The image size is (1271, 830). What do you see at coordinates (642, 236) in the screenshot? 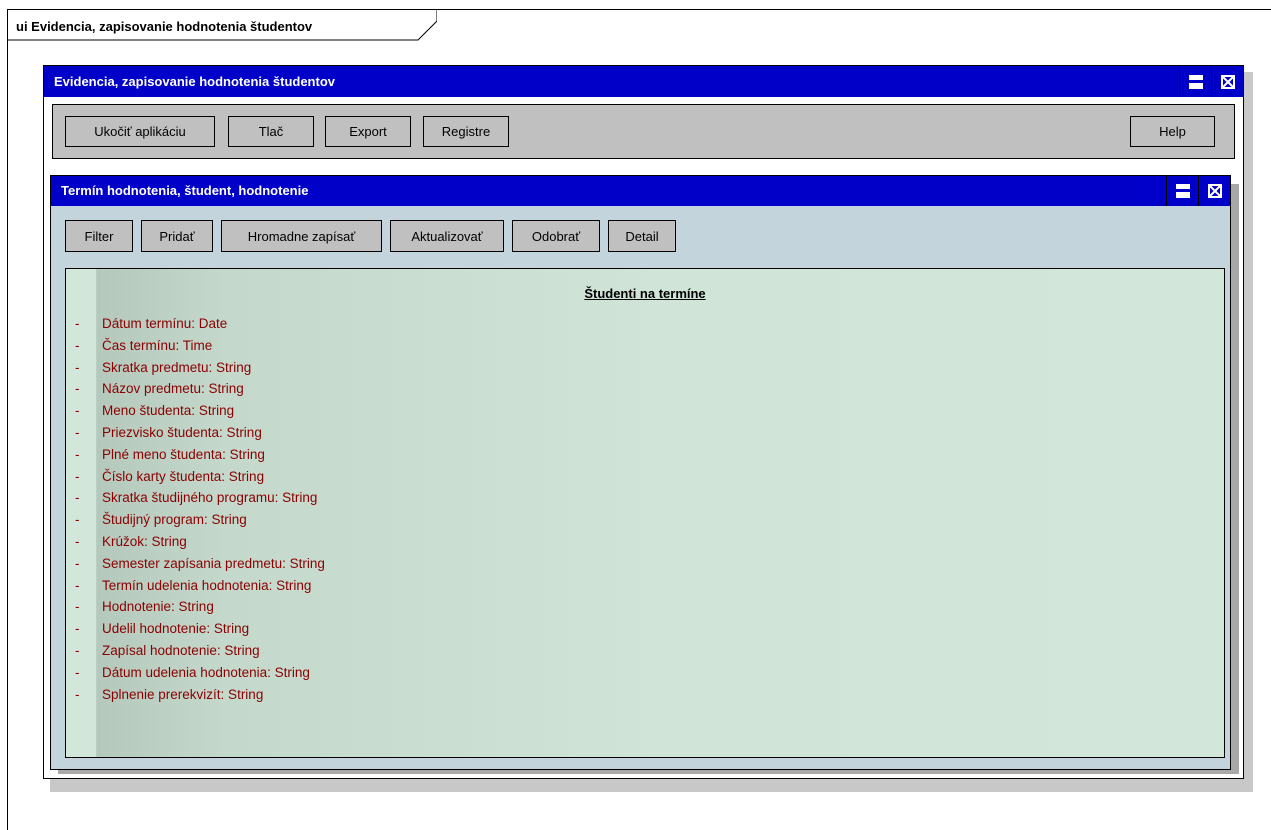
I see `detail-button: Detail` at bounding box center [642, 236].